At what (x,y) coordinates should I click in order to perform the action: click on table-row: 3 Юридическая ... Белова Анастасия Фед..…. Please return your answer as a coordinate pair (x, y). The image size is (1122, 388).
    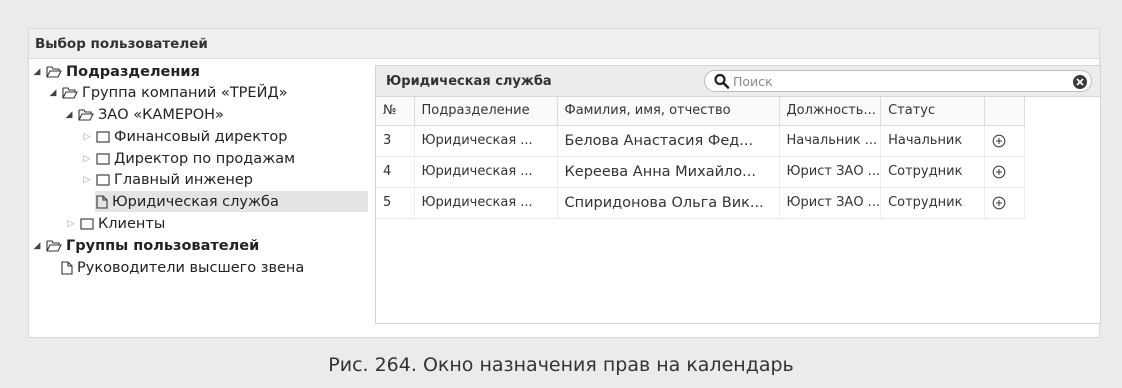
    Looking at the image, I should click on (701, 141).